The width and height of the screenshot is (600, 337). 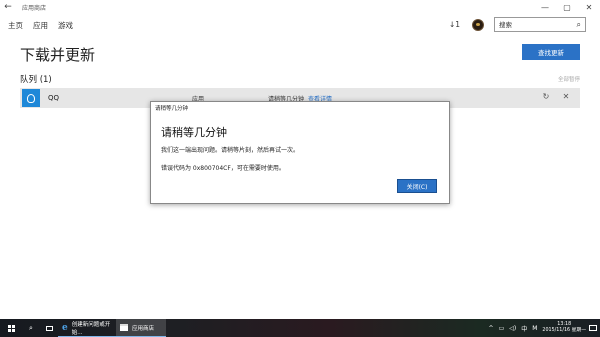 What do you see at coordinates (34, 8) in the screenshot?
I see `window-title: 应用商店` at bounding box center [34, 8].